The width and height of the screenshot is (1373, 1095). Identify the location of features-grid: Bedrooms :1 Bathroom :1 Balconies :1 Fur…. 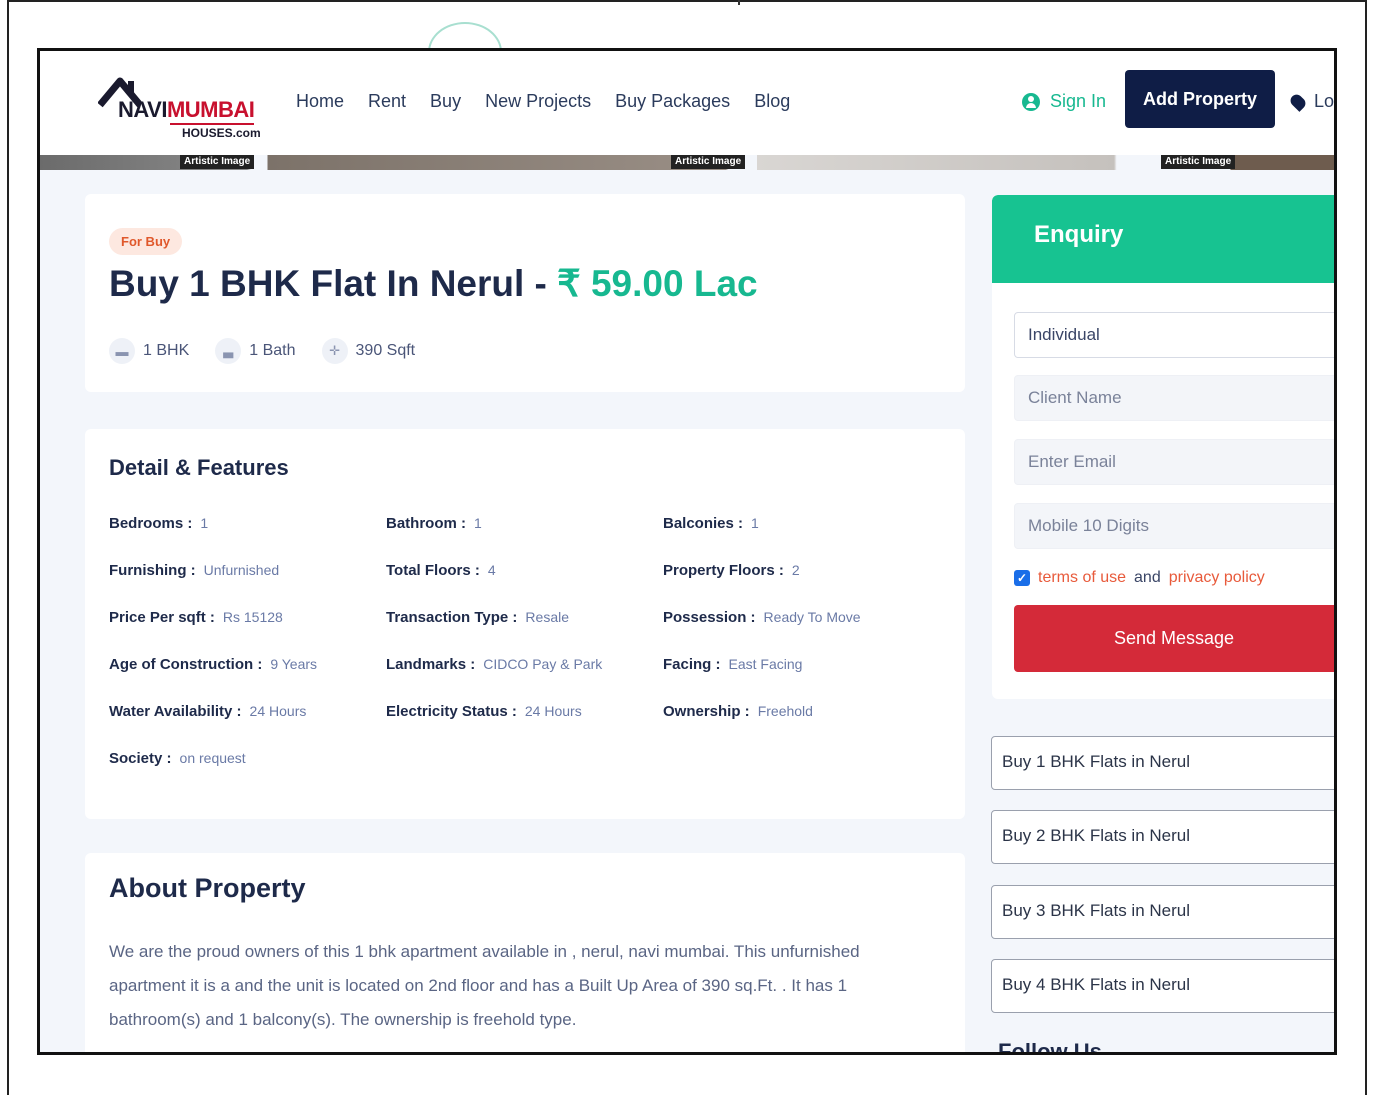
(529, 643).